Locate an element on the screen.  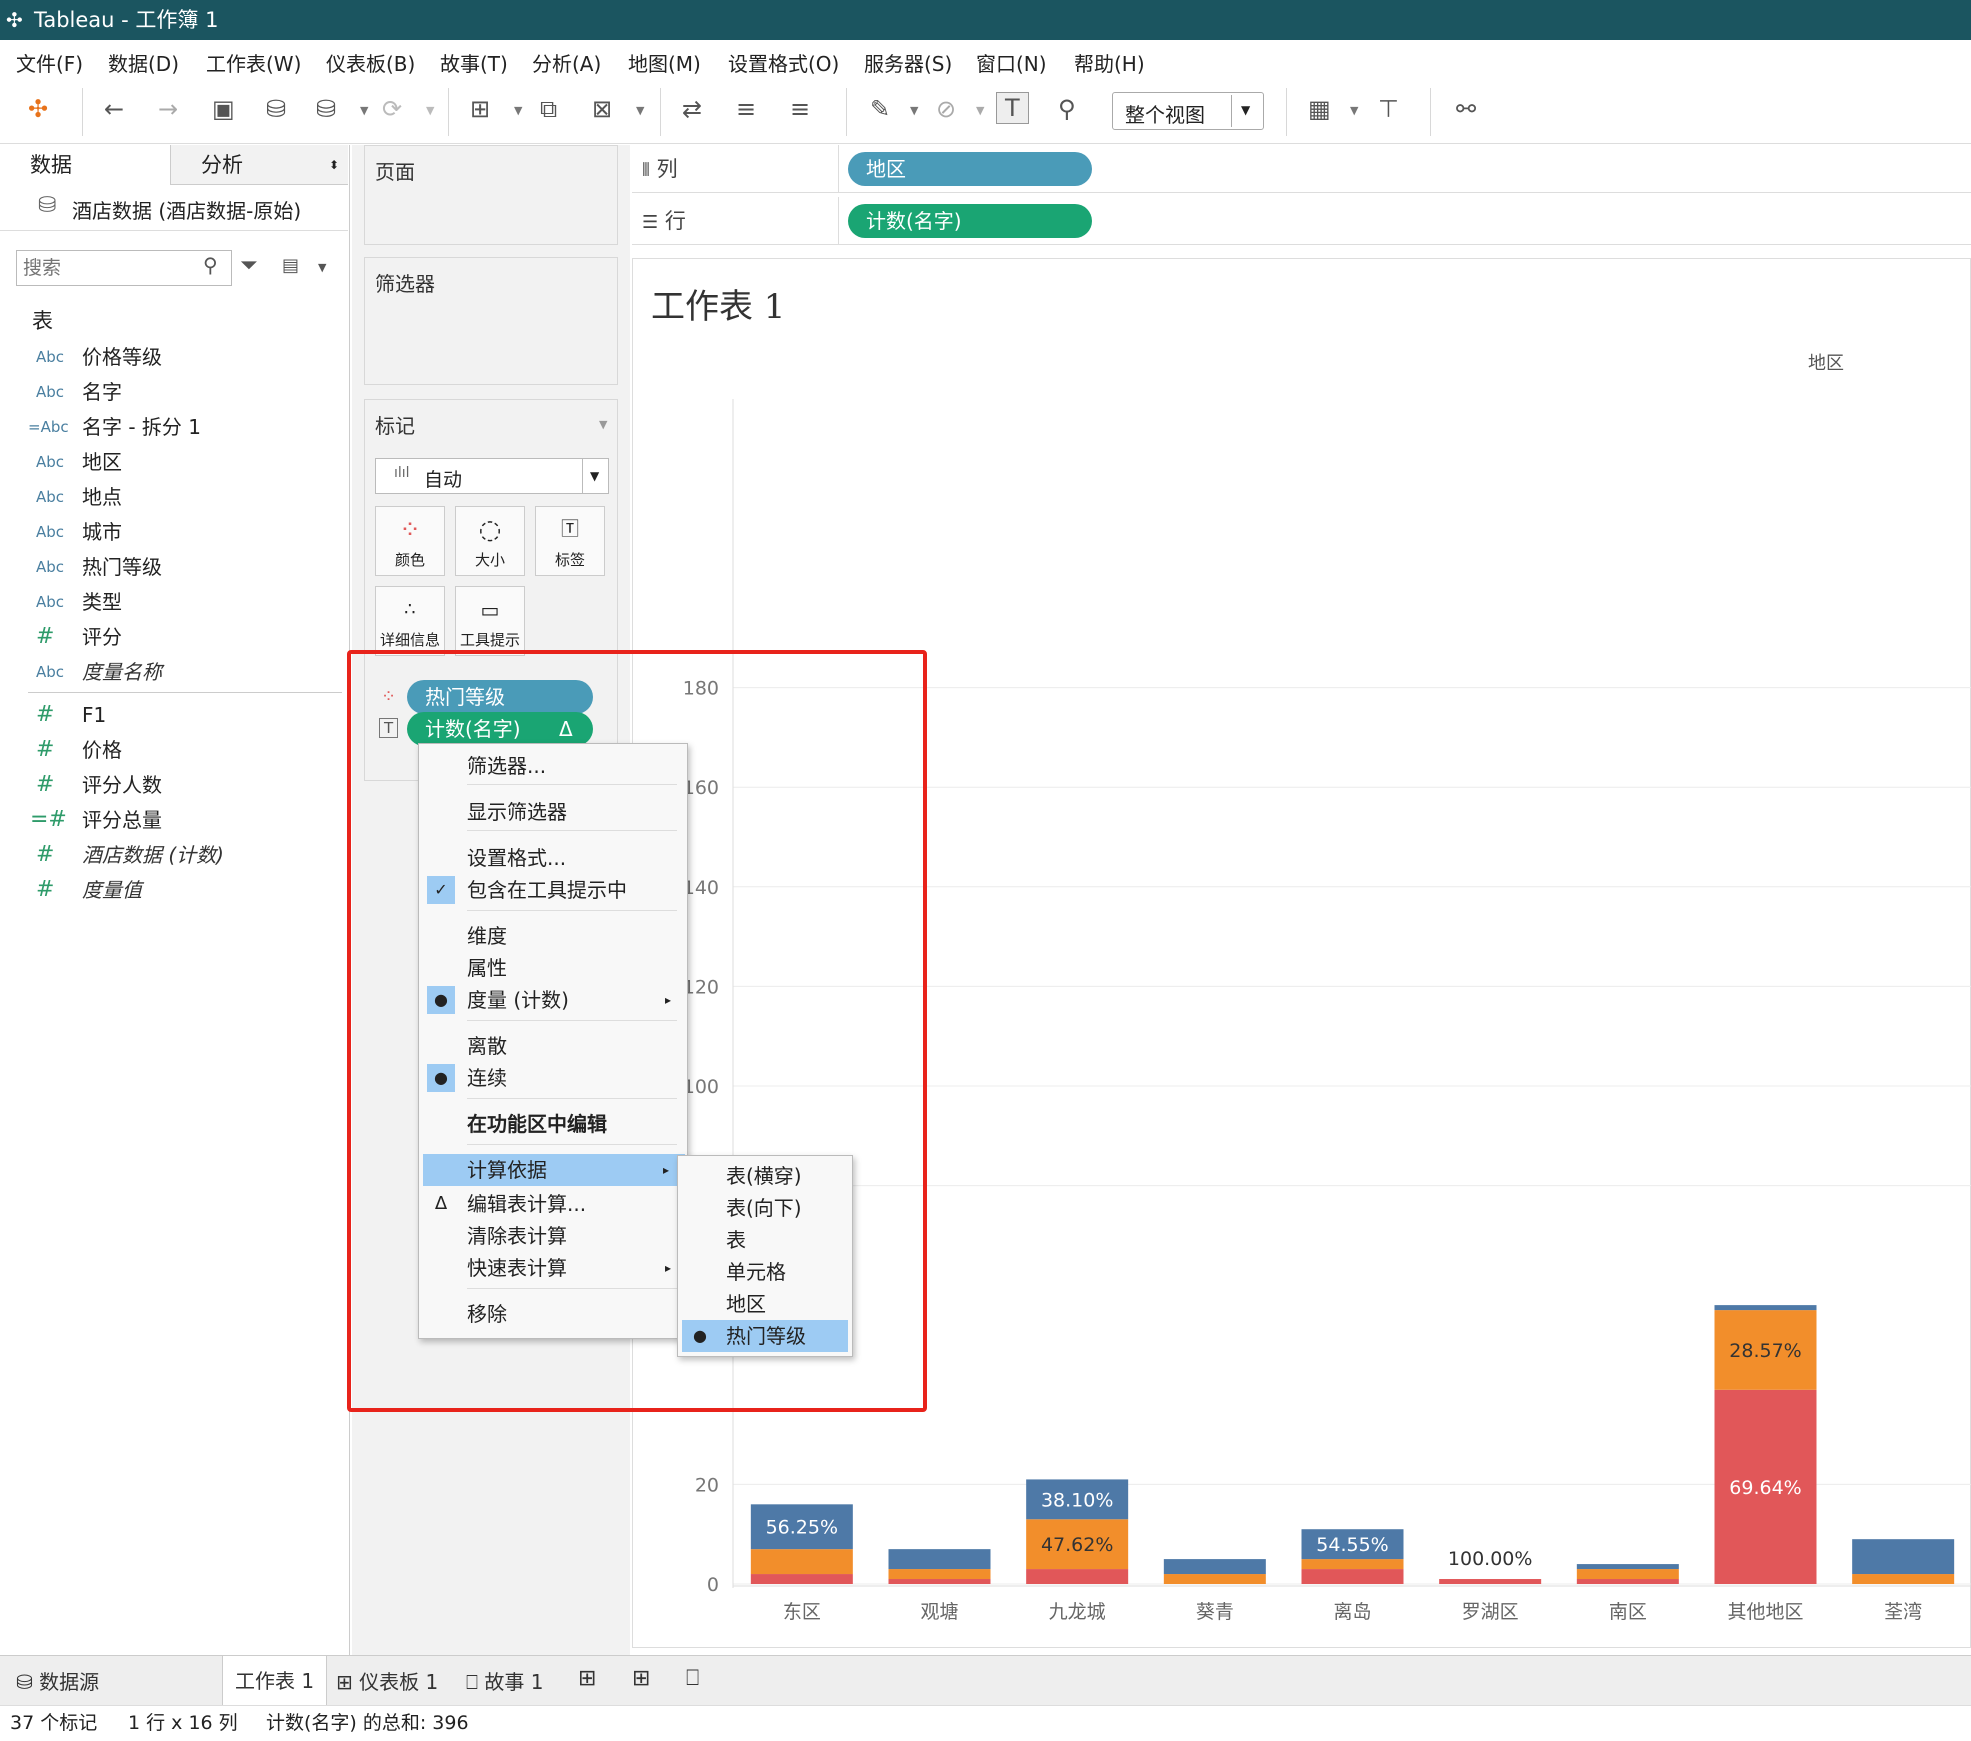
show-cards-icon: ▦ is located at coordinates (1319, 109).